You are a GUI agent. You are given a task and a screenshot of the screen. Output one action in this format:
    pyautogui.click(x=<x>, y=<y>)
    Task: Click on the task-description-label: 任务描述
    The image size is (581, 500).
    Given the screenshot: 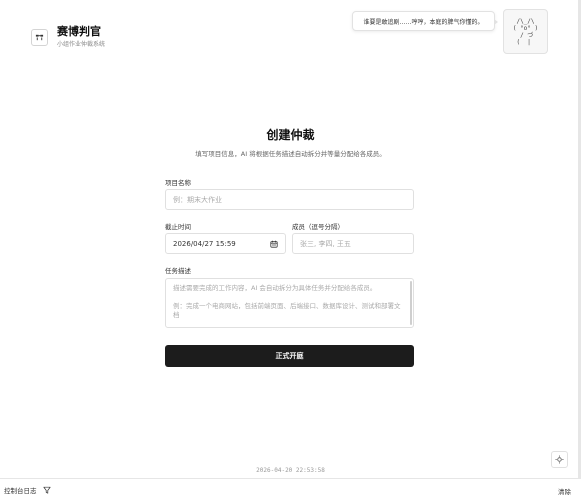 What is the action you would take?
    pyautogui.click(x=178, y=271)
    